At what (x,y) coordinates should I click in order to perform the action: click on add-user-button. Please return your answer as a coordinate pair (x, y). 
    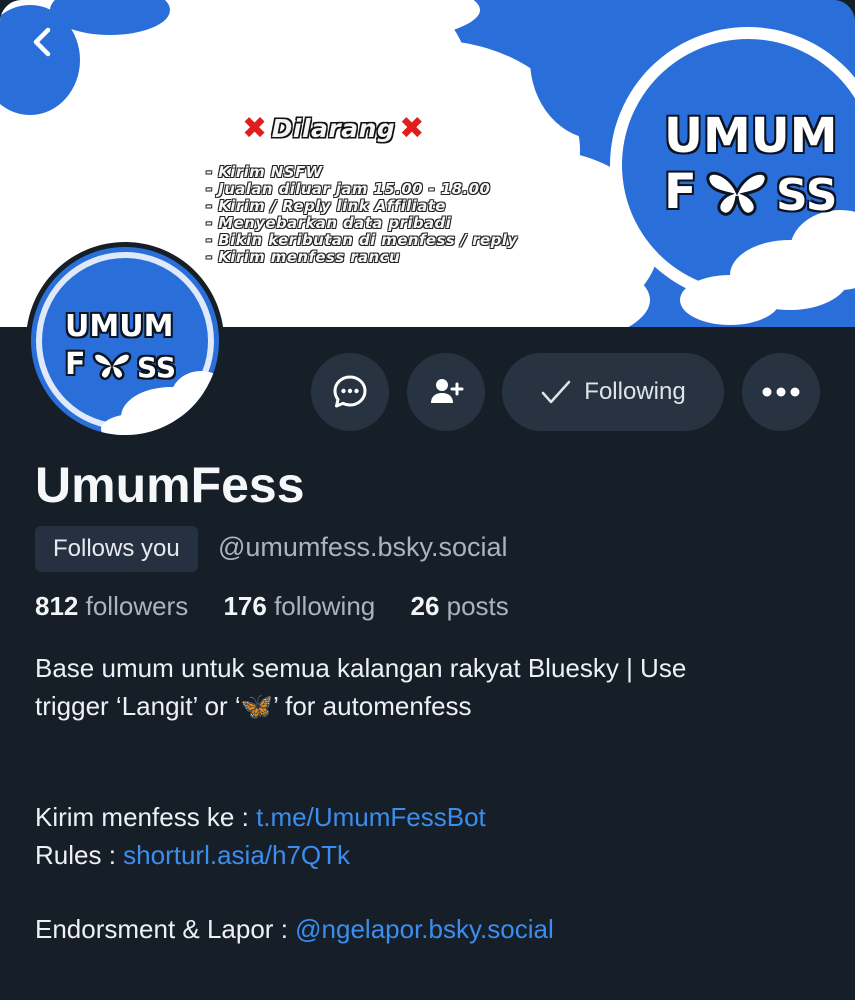
    Looking at the image, I should click on (446, 392).